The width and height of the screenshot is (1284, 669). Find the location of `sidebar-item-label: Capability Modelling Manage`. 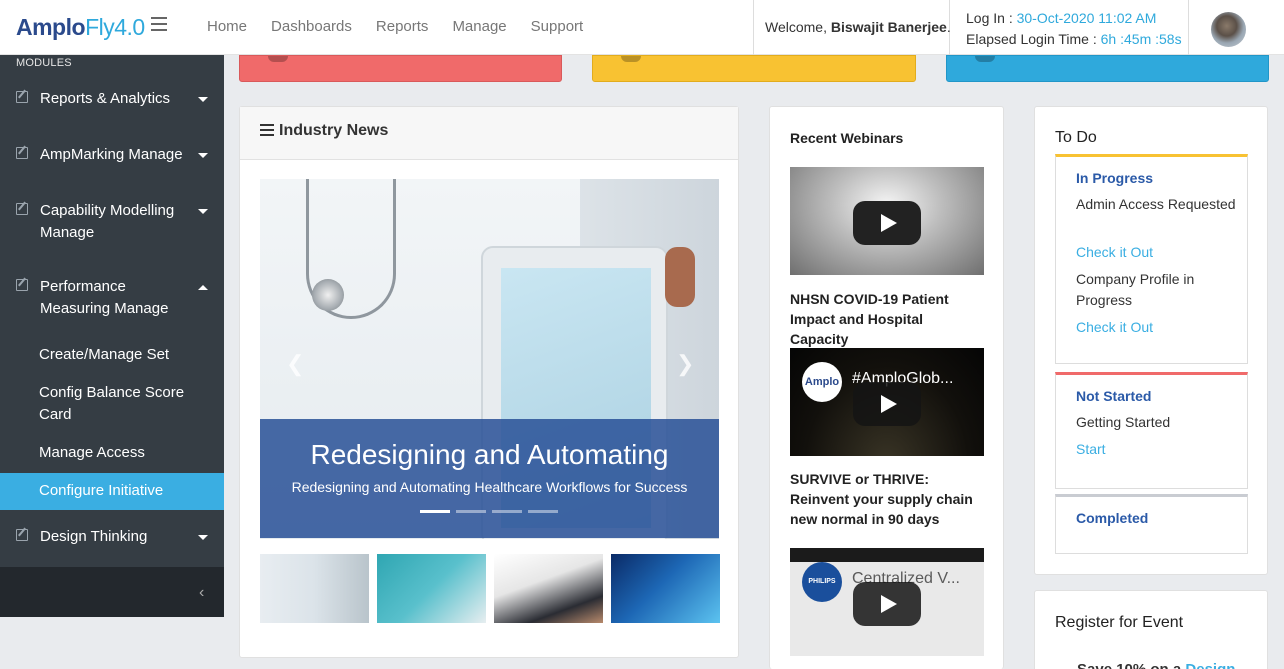

sidebar-item-label: Capability Modelling Manage is located at coordinates (107, 221).